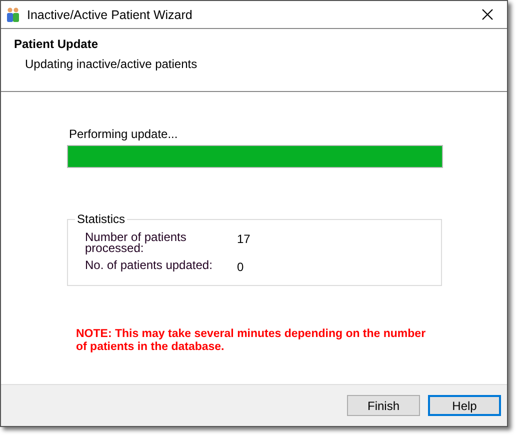  Describe the element at coordinates (149, 267) in the screenshot. I see `statistic-label: No. of patients updated:` at that location.